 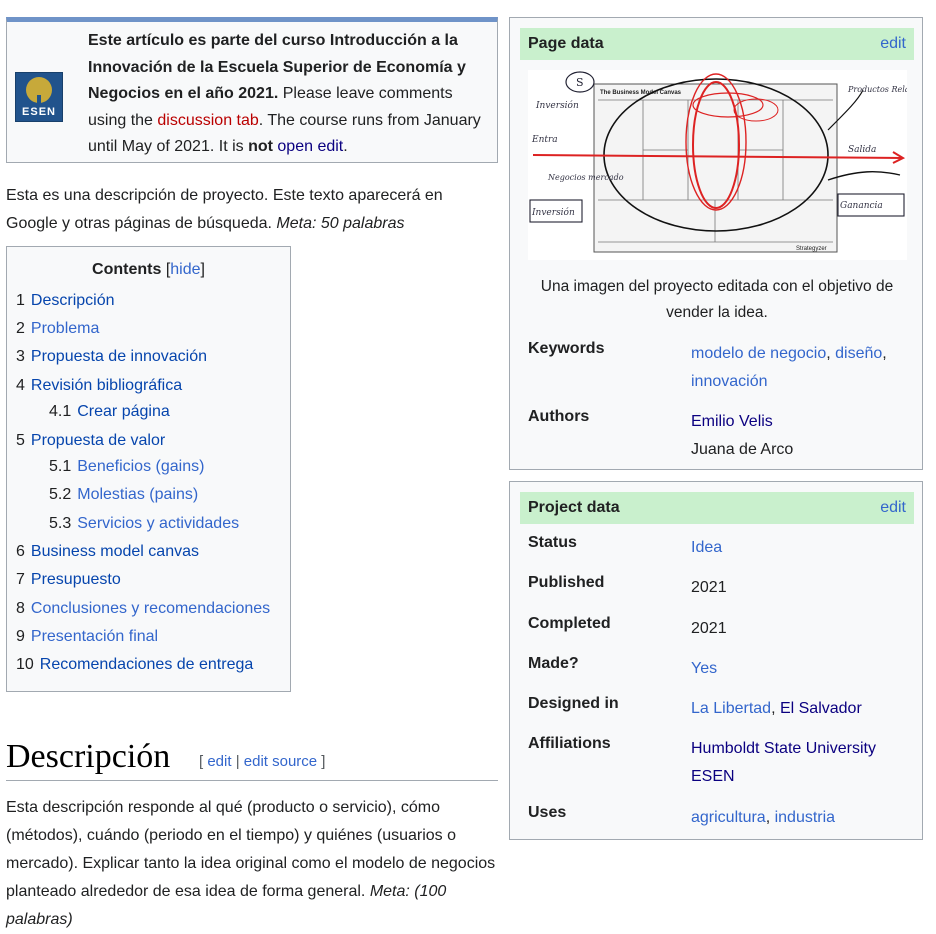 I want to click on section-heading-descripcion: Descripción [ edit | edit source ], so click(x=252, y=757).